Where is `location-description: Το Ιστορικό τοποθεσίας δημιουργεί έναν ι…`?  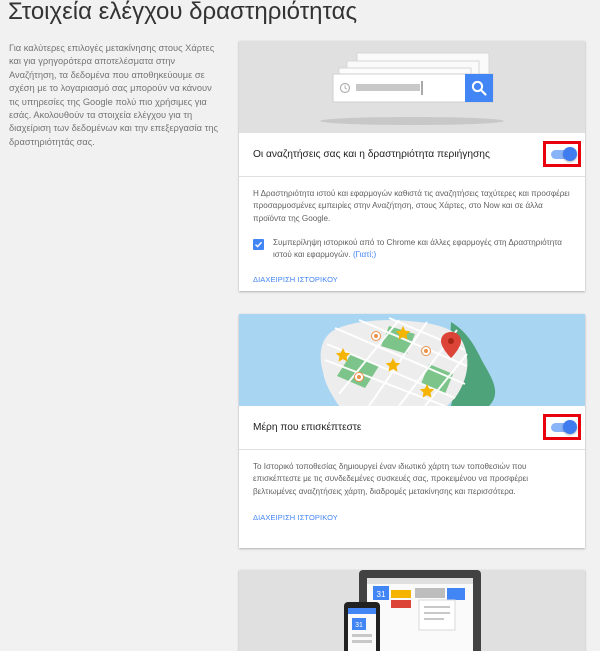 location-description: Το Ιστορικό τοποθεσίας δημιουργεί έναν ι… is located at coordinates (391, 479).